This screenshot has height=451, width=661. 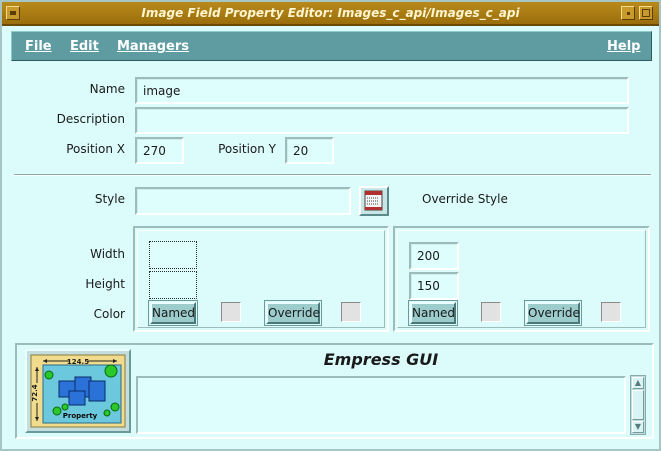 I want to click on message-area, so click(x=381, y=405).